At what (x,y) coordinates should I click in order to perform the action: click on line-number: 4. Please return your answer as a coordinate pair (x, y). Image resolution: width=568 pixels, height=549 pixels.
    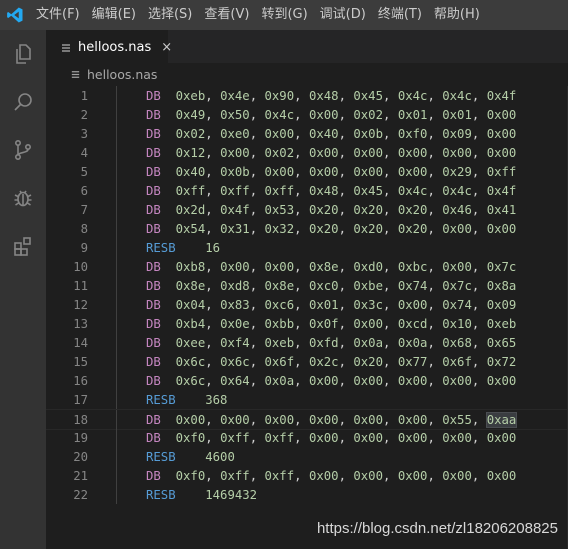
    Looking at the image, I should click on (84, 152).